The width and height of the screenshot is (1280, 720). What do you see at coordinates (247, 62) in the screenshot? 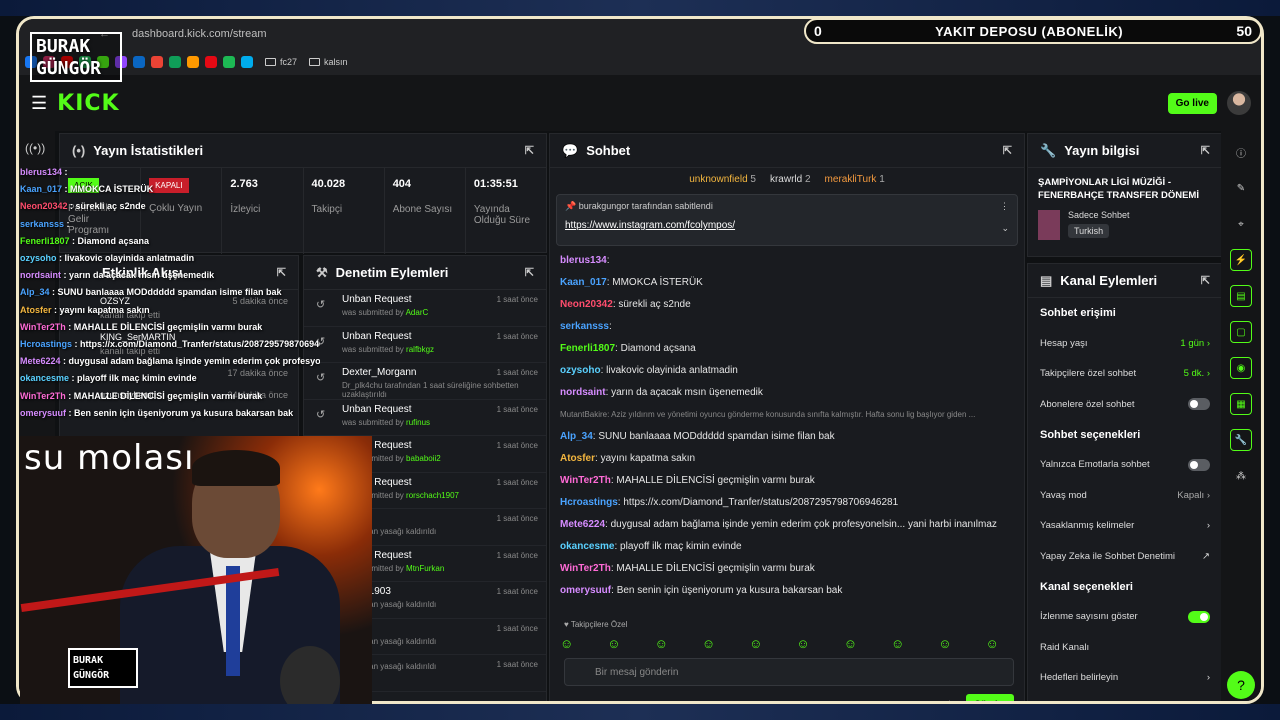
I see `bookmark-icon` at bounding box center [247, 62].